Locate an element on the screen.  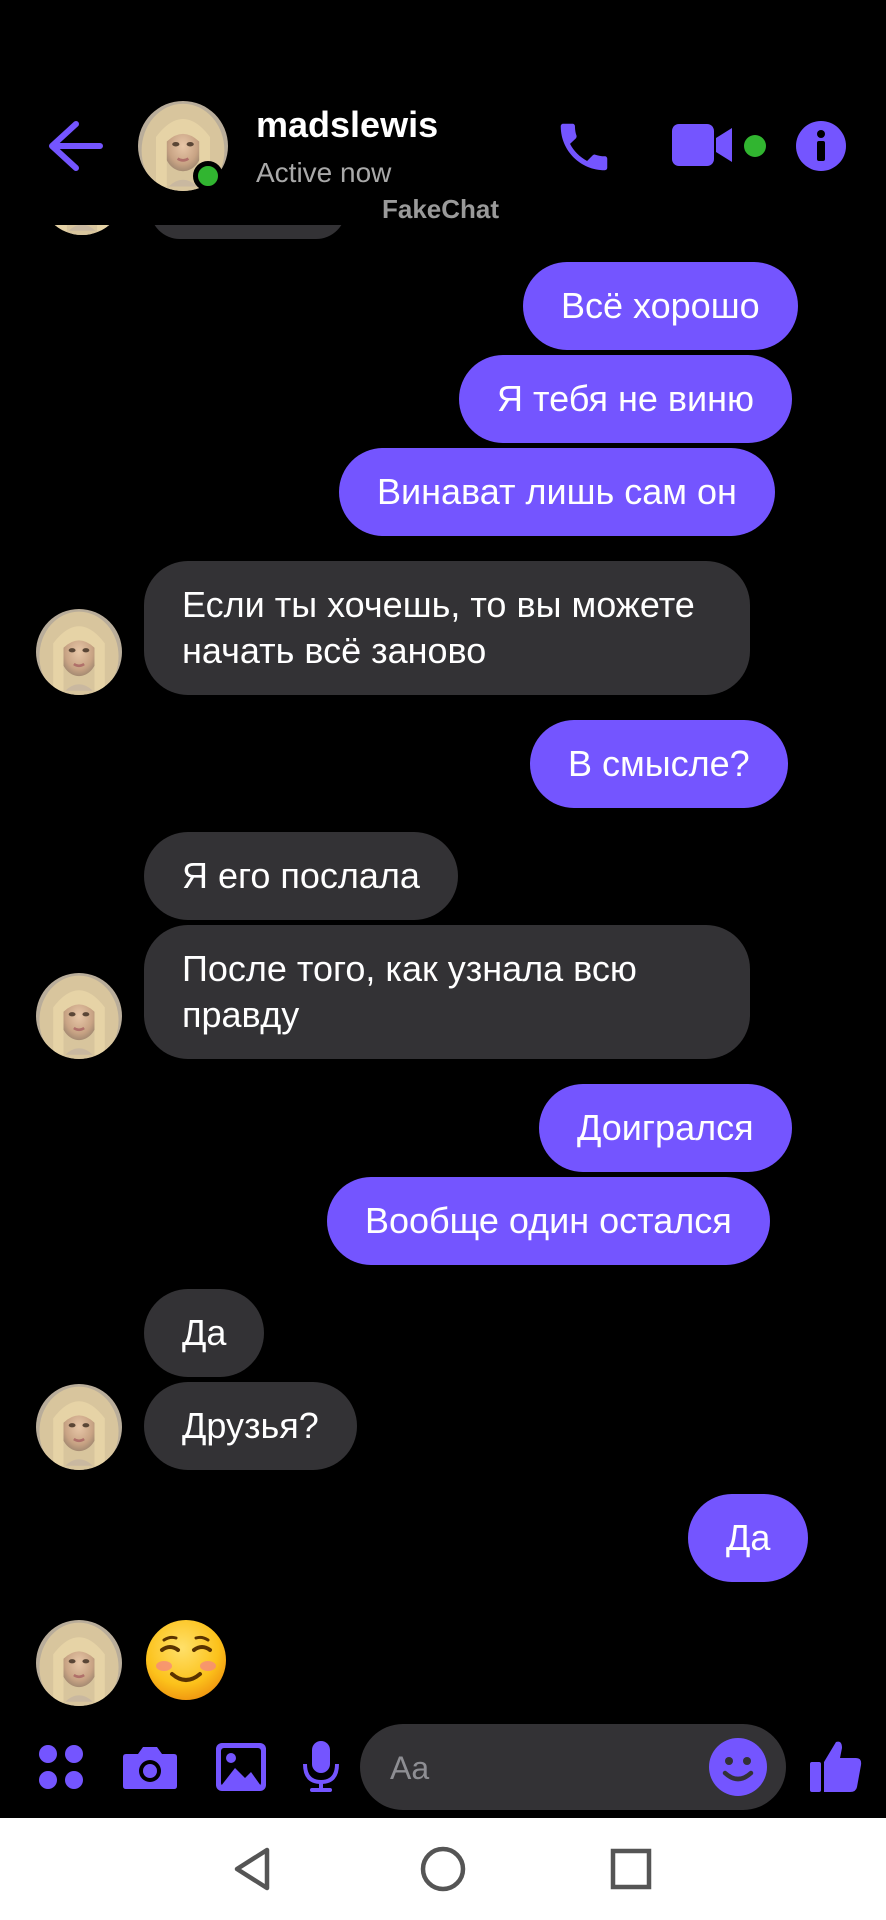
system-navigation-bar is located at coordinates (443, 1869).